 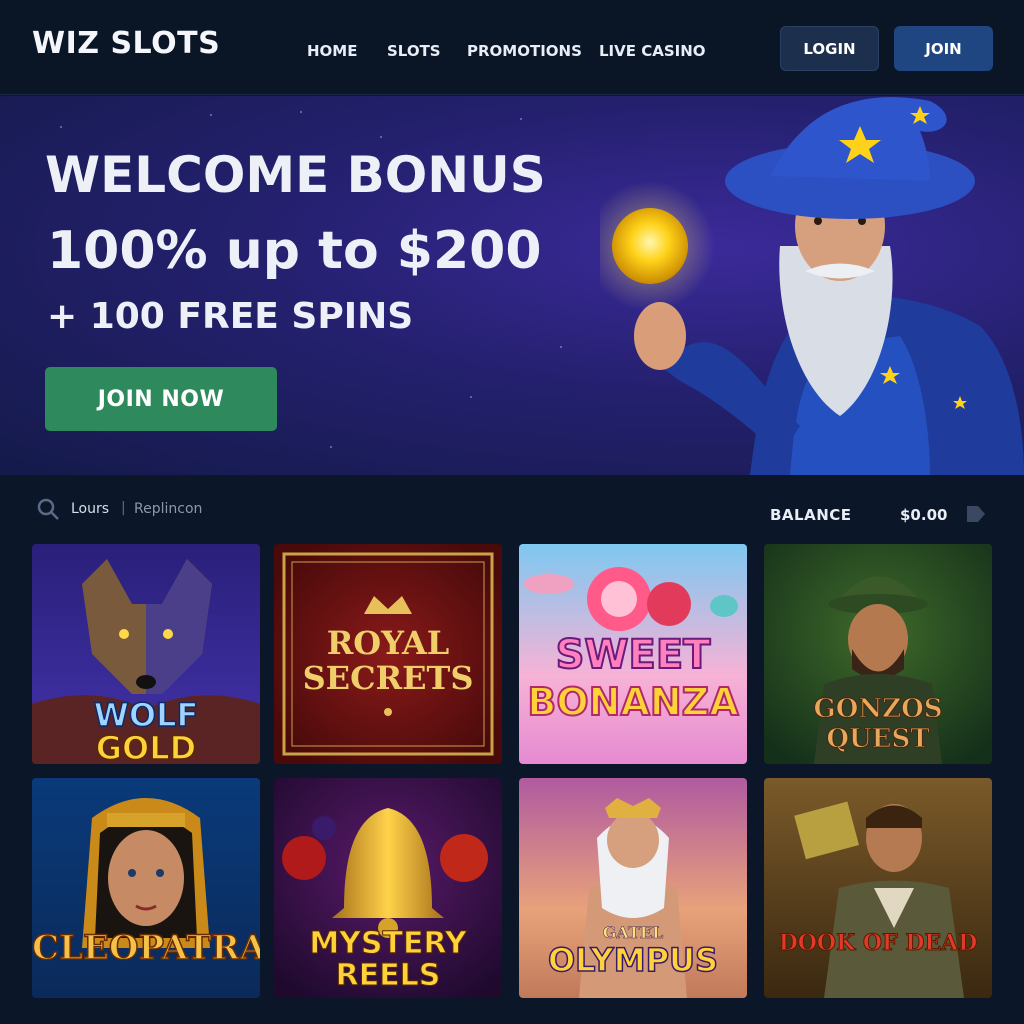 What do you see at coordinates (90, 509) in the screenshot?
I see `search-input: Lours` at bounding box center [90, 509].